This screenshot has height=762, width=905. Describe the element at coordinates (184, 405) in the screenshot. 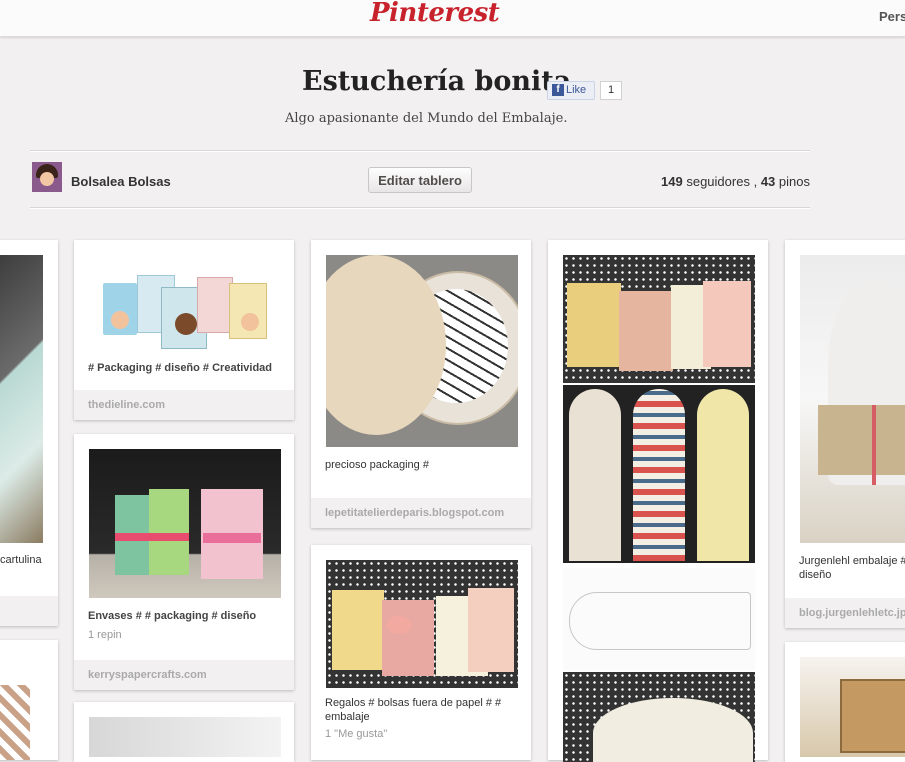

I see `pin-source: thedieline.com` at that location.